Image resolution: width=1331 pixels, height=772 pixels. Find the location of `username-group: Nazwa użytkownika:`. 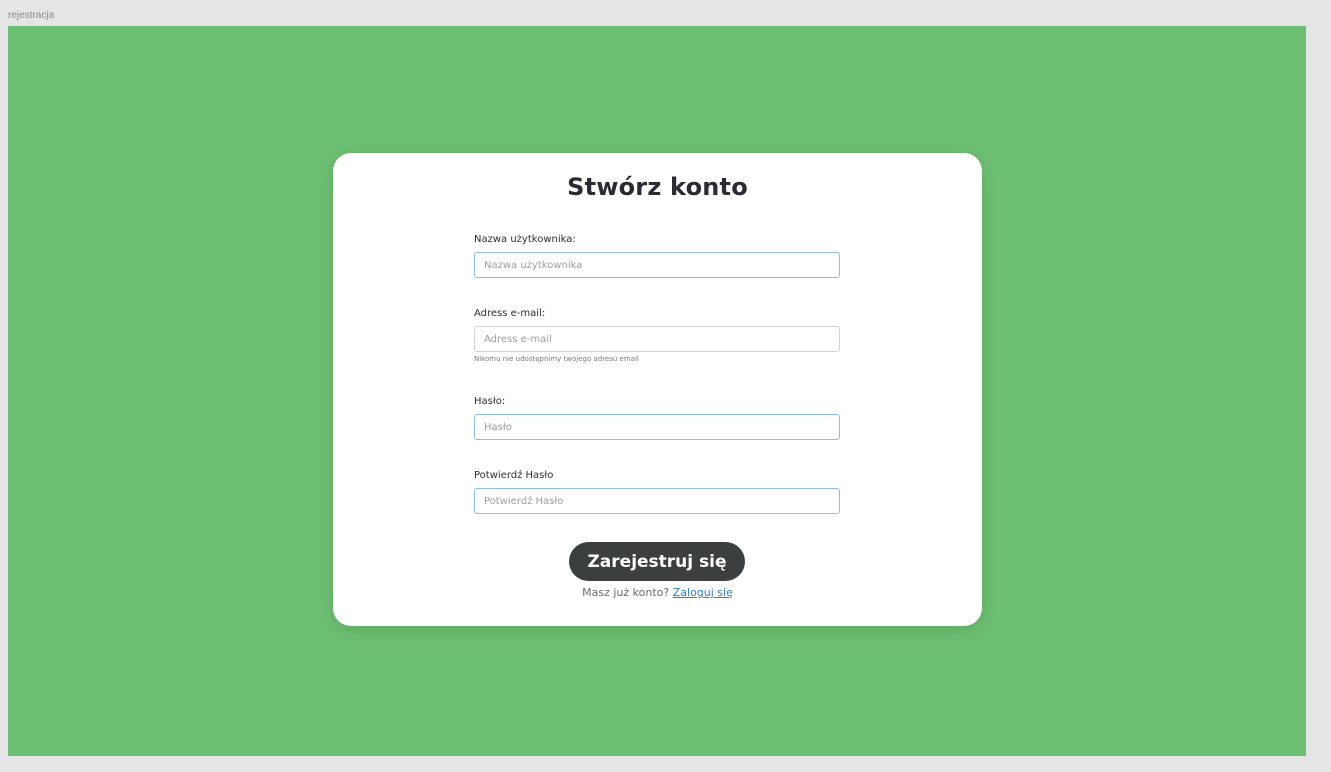

username-group: Nazwa użytkownika: is located at coordinates (657, 255).